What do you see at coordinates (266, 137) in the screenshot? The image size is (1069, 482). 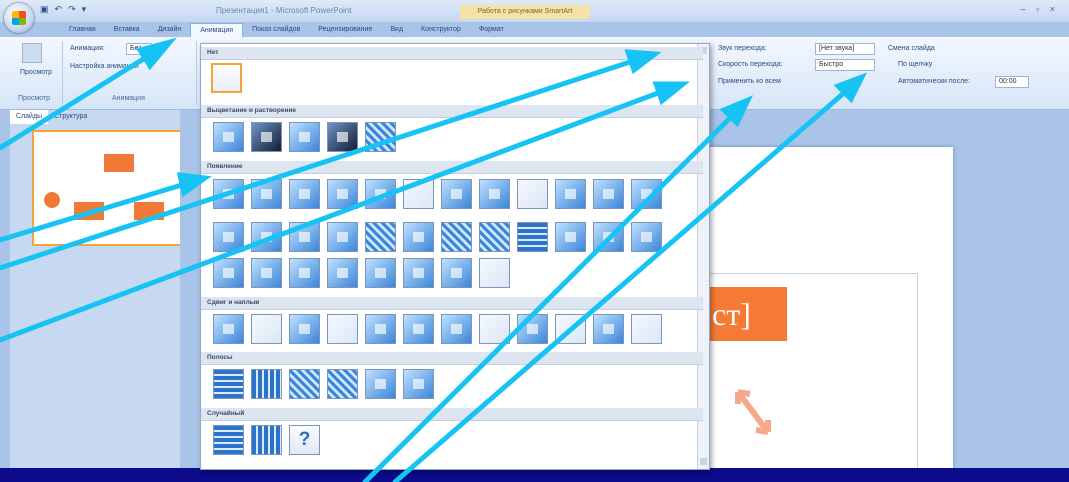 I see `transition-fade-black` at bounding box center [266, 137].